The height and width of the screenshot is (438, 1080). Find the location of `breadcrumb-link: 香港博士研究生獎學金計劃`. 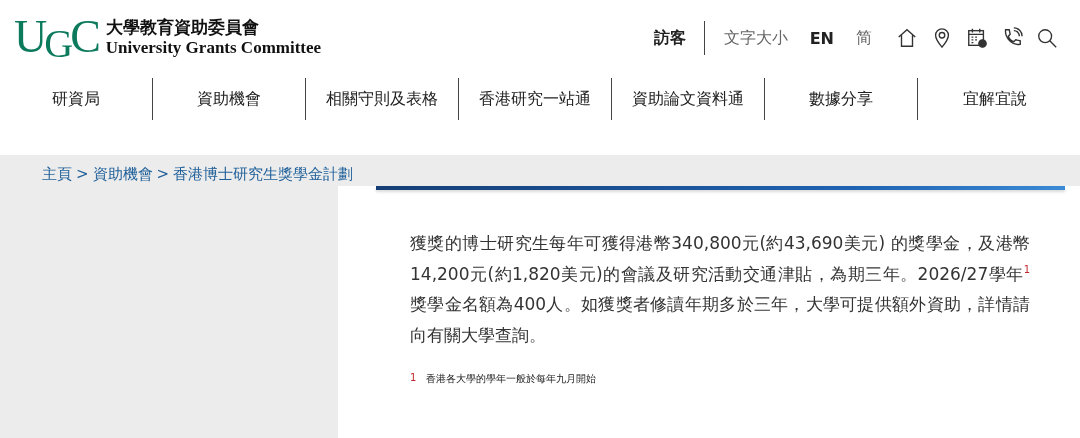

breadcrumb-link: 香港博士研究生獎學金計劃 is located at coordinates (263, 174).